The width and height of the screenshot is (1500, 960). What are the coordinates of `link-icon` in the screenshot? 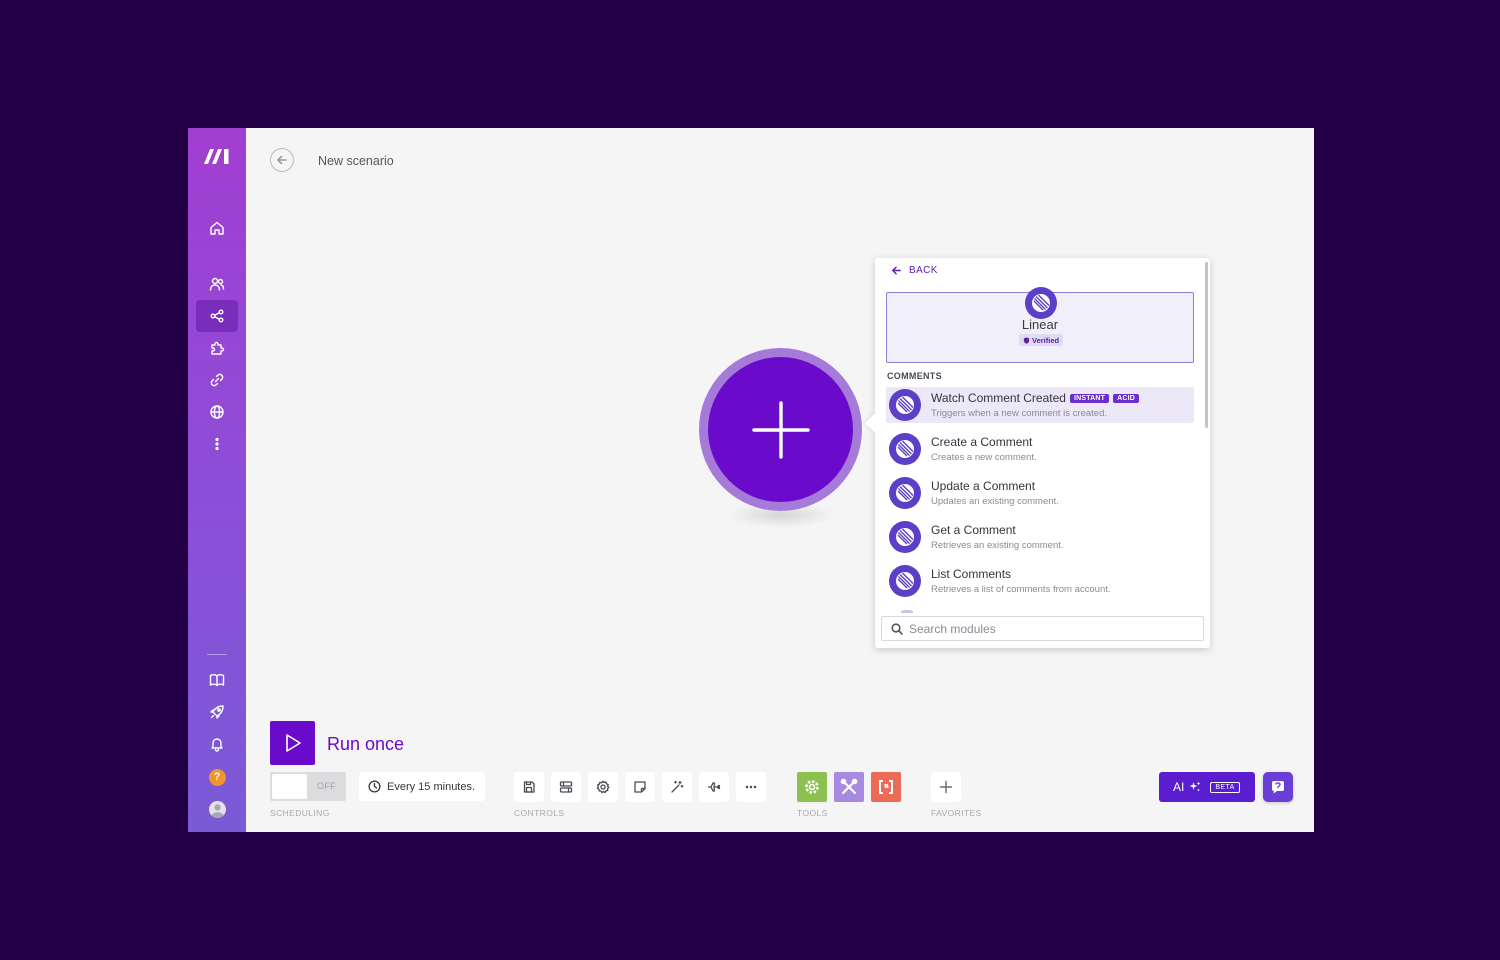 It's located at (217, 380).